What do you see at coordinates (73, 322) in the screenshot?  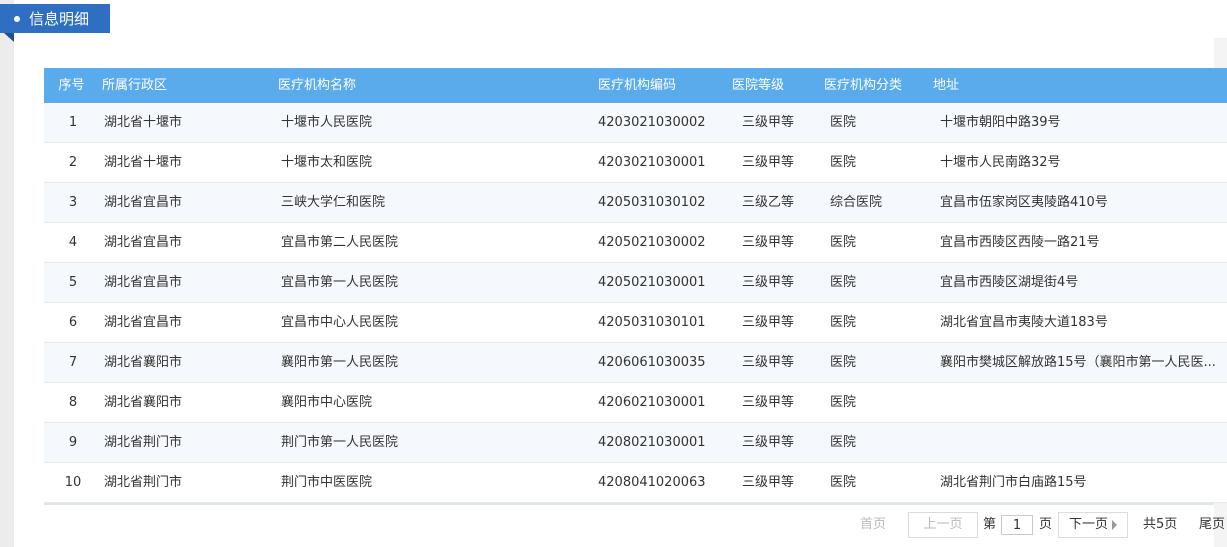 I see `cell-index: 6` at bounding box center [73, 322].